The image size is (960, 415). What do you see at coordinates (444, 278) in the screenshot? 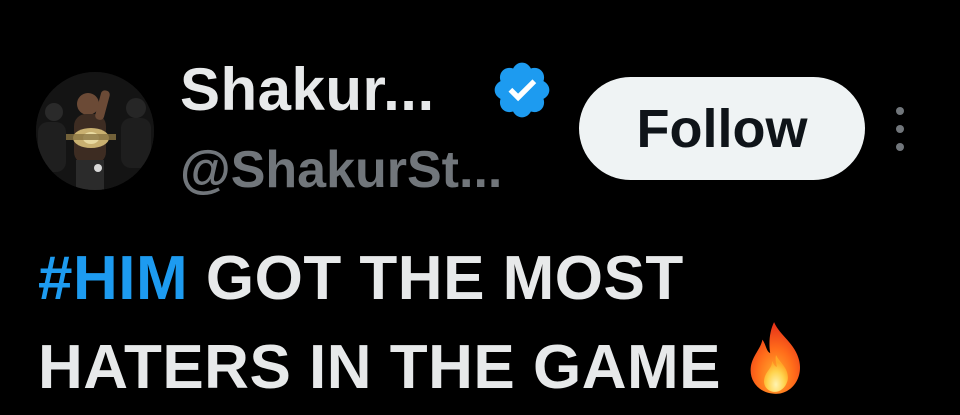
I see `tweet-text-line1: GOT THE MOST` at bounding box center [444, 278].